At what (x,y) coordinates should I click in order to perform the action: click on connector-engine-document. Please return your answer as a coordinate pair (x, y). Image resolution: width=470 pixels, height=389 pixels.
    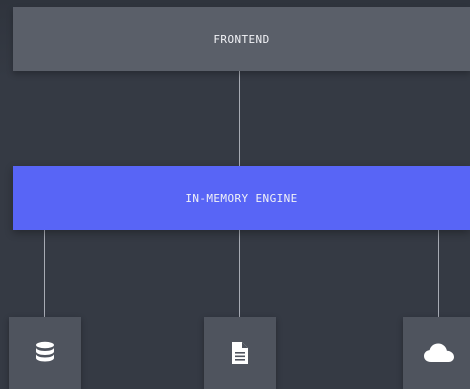
    Looking at the image, I should click on (239, 273).